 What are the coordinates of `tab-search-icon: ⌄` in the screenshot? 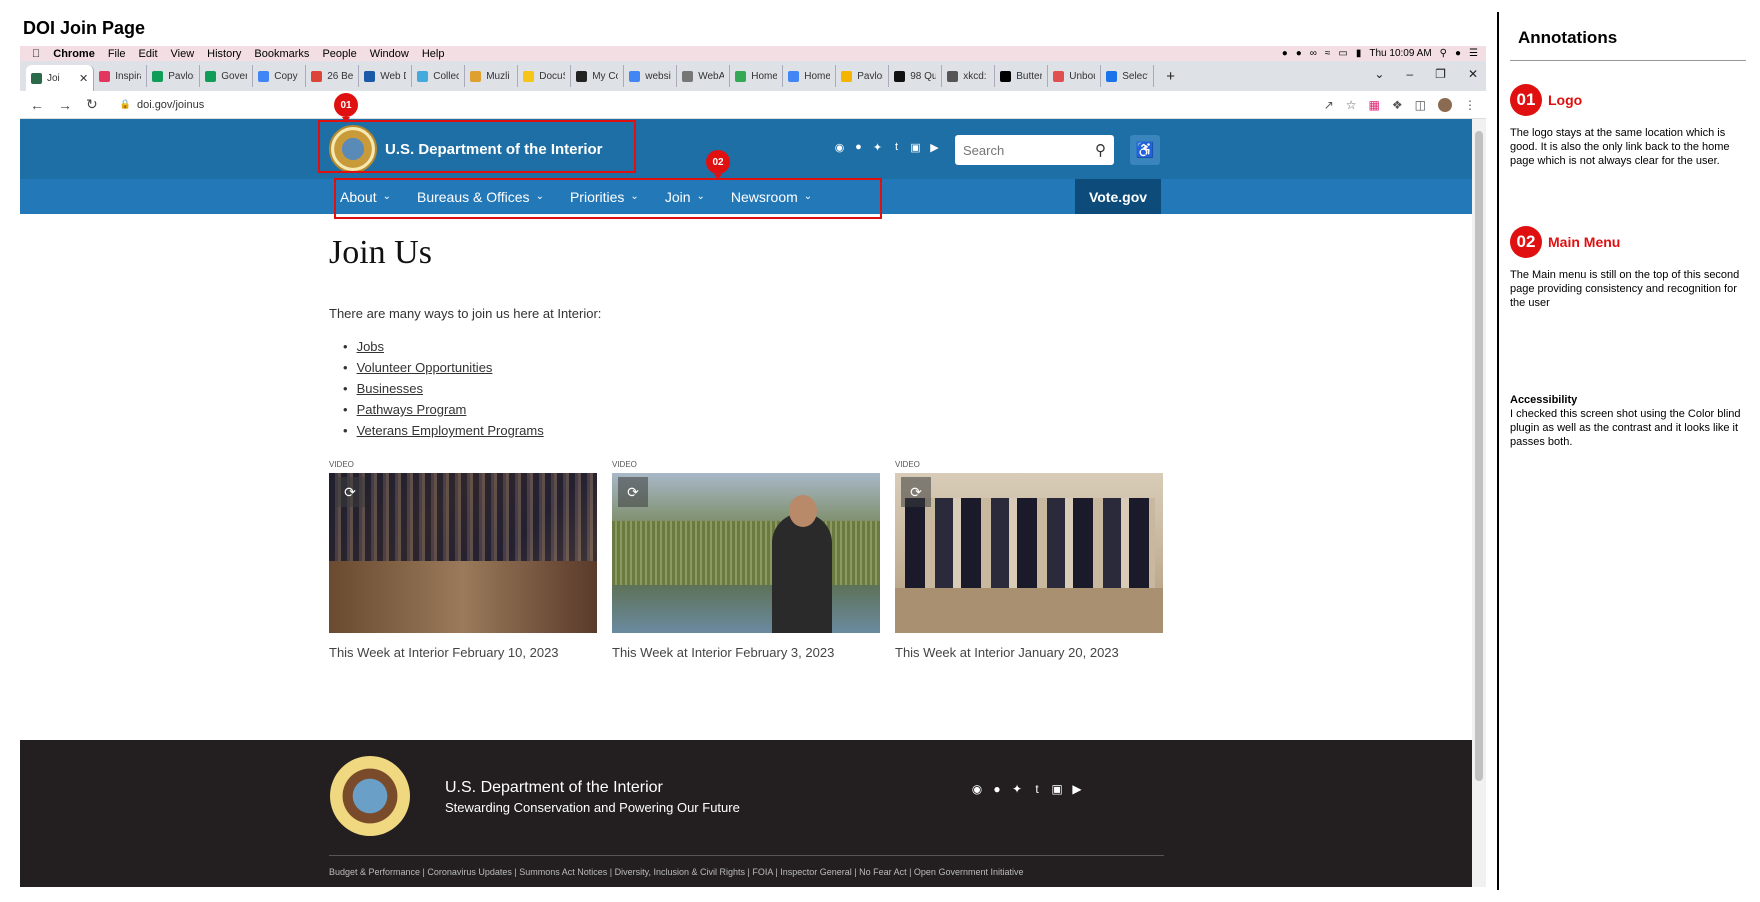 It's located at (1379, 74).